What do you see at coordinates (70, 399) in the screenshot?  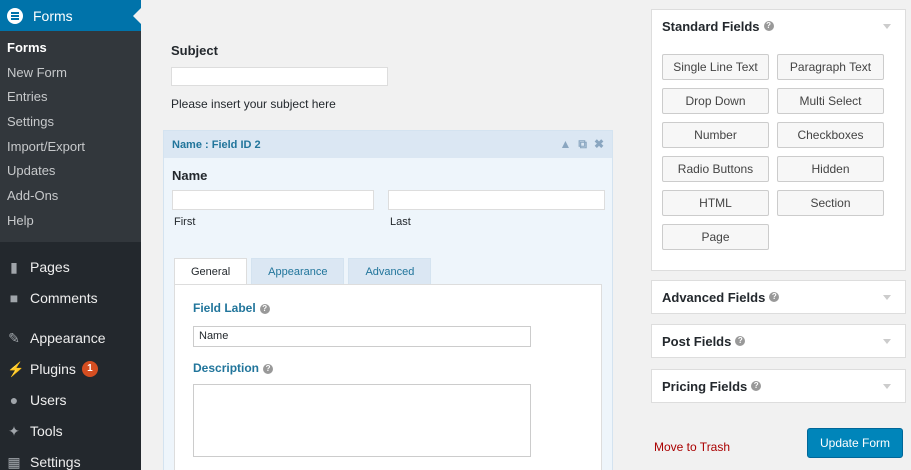 I see `sidebar-item-users: ● Users` at bounding box center [70, 399].